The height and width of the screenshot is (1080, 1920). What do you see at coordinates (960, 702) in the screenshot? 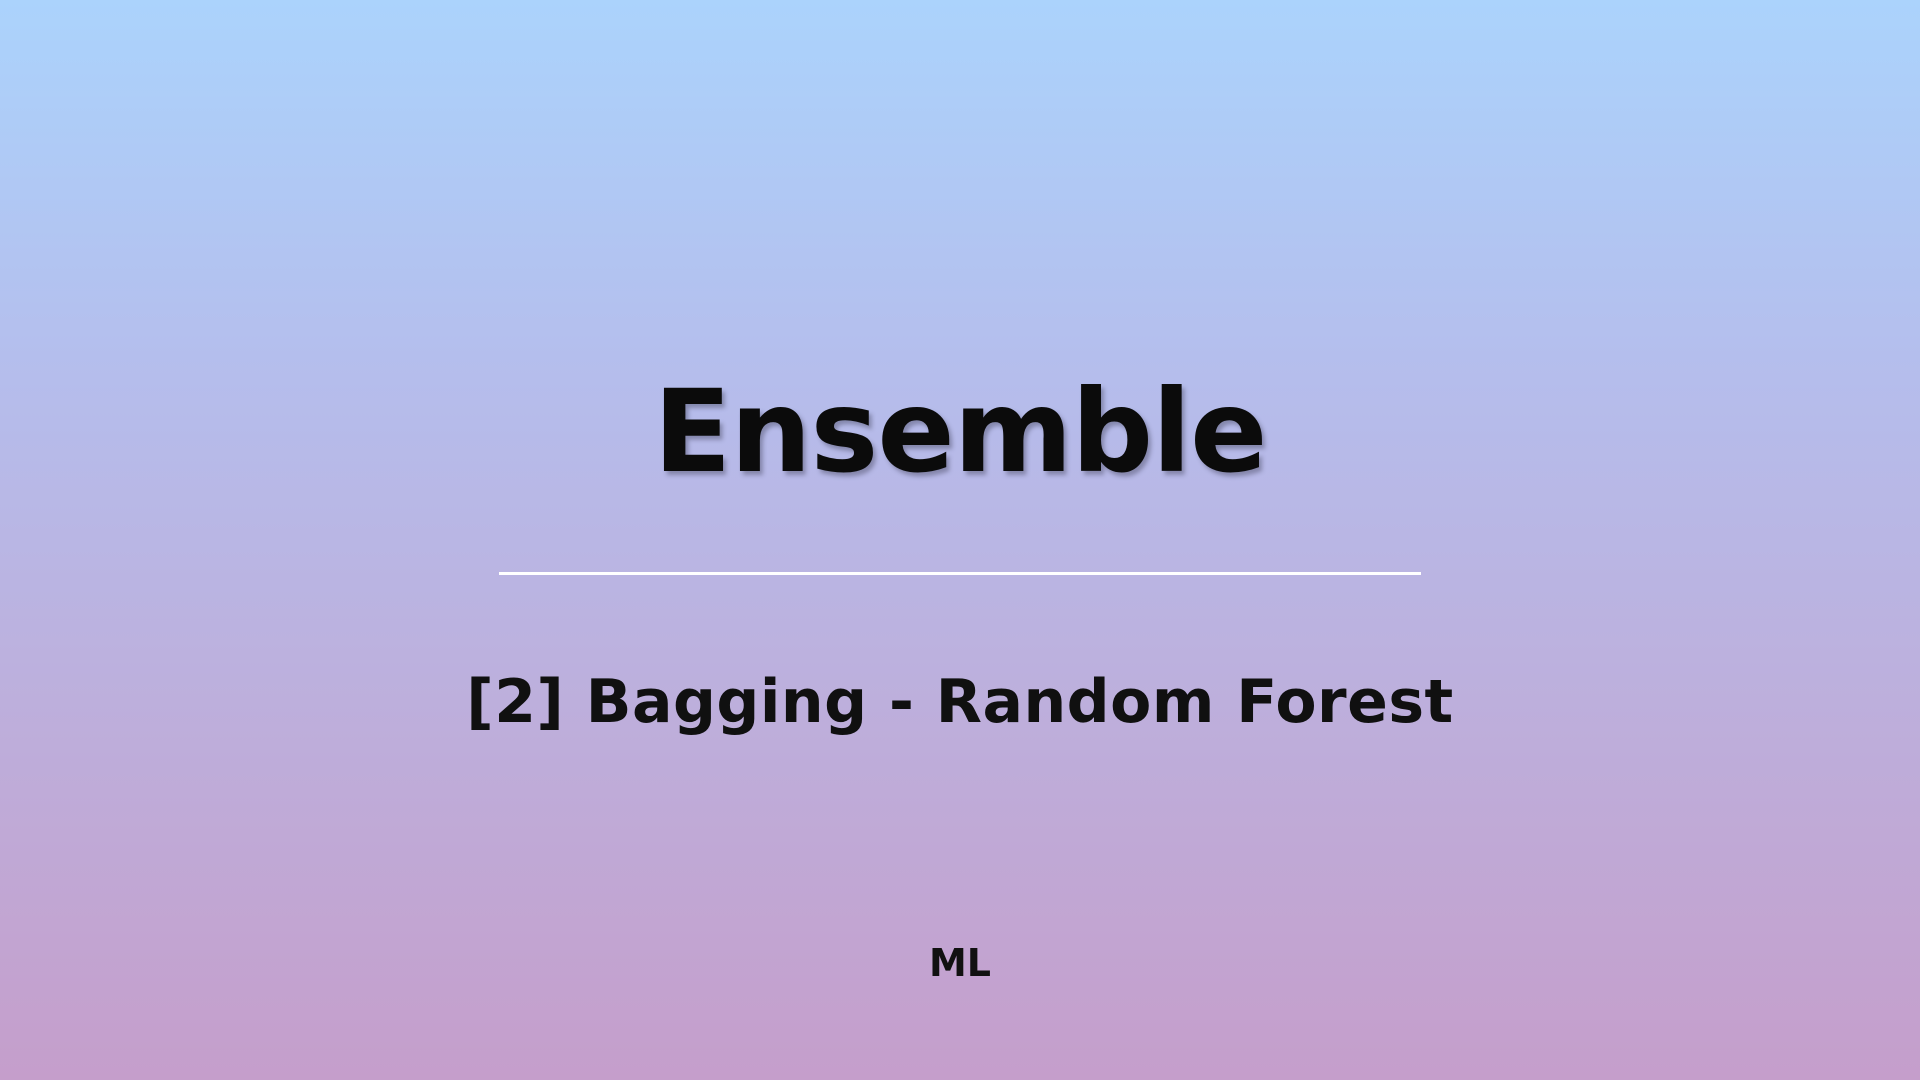
I see `slide-subtitle: [2] Bagging - Random Forest` at bounding box center [960, 702].